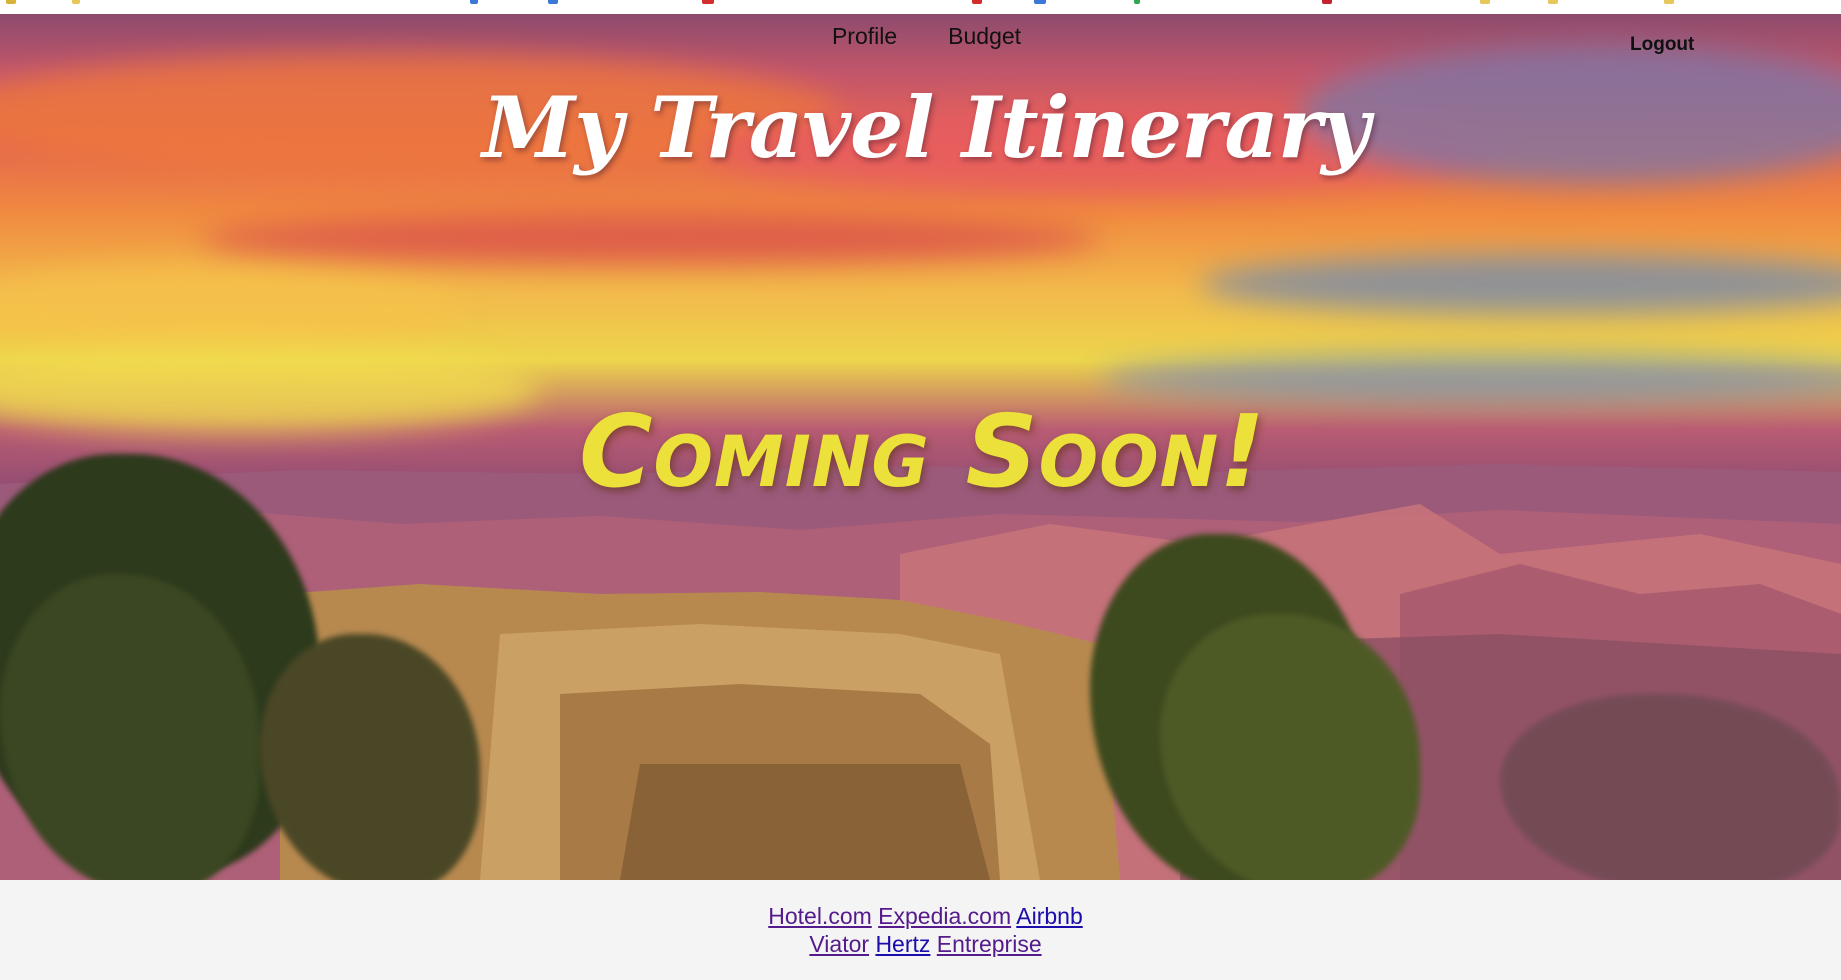 The height and width of the screenshot is (980, 1841). What do you see at coordinates (839, 944) in the screenshot?
I see `link-viator: Viator` at bounding box center [839, 944].